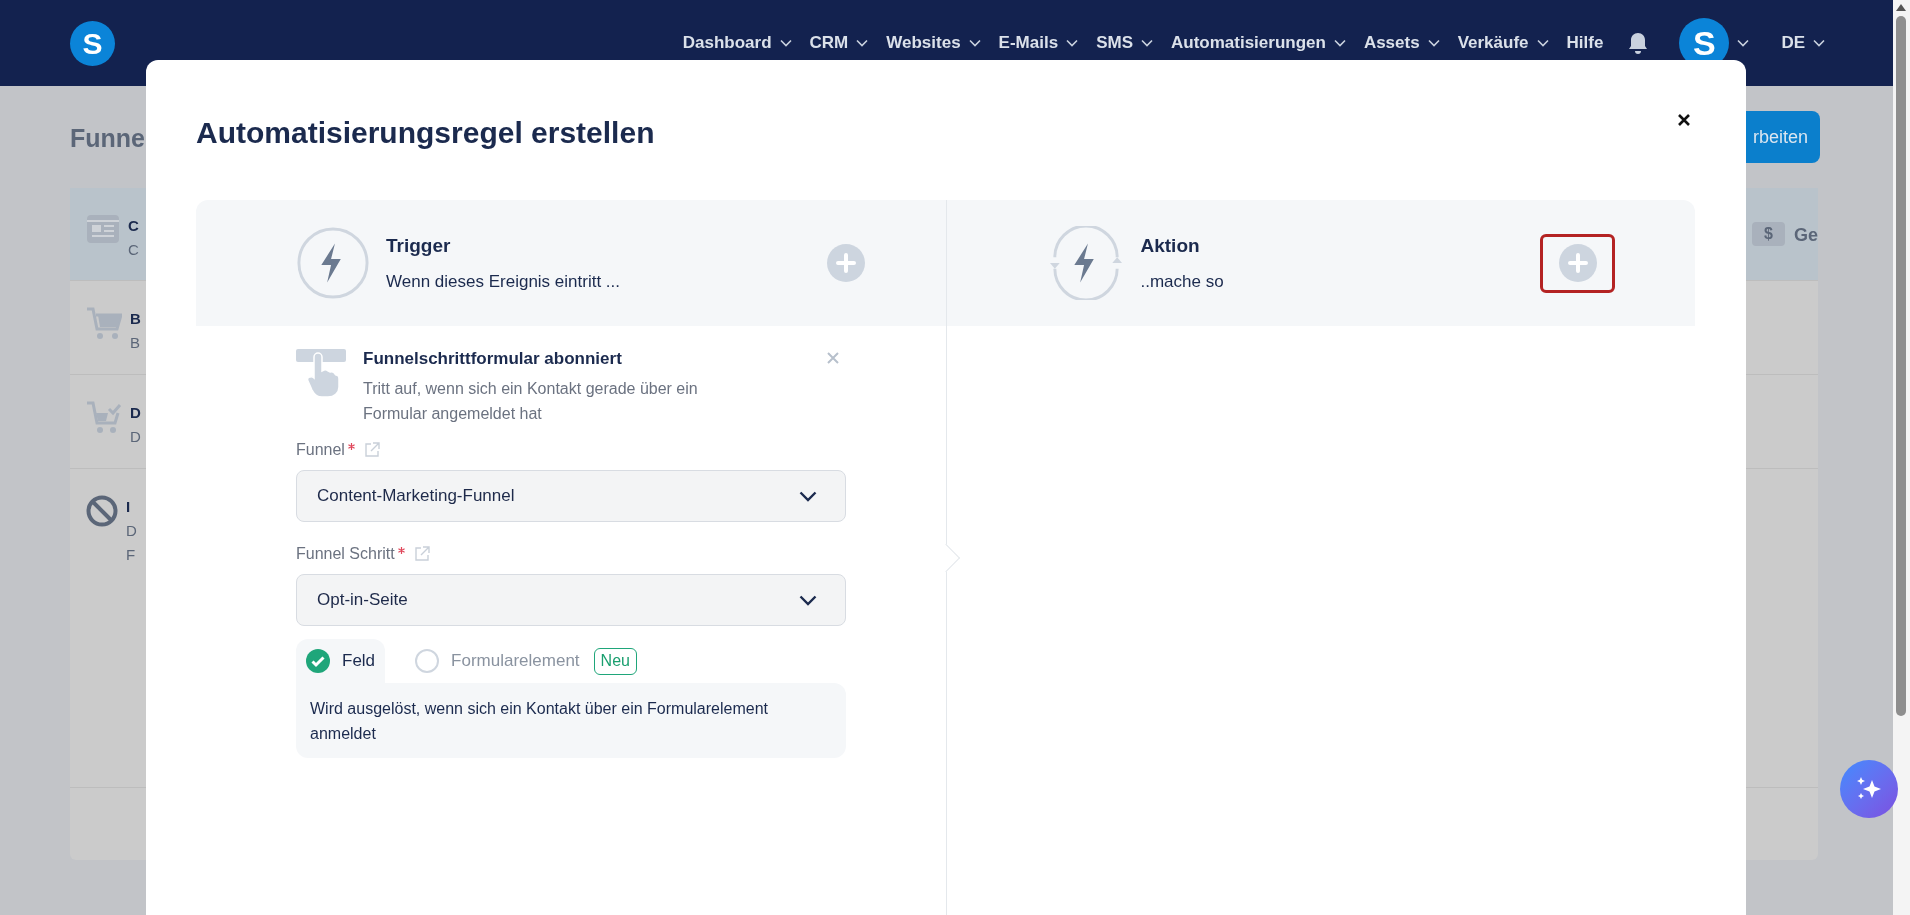 This screenshot has height=915, width=1910. What do you see at coordinates (1768, 234) in the screenshot?
I see `currency-badge: $` at bounding box center [1768, 234].